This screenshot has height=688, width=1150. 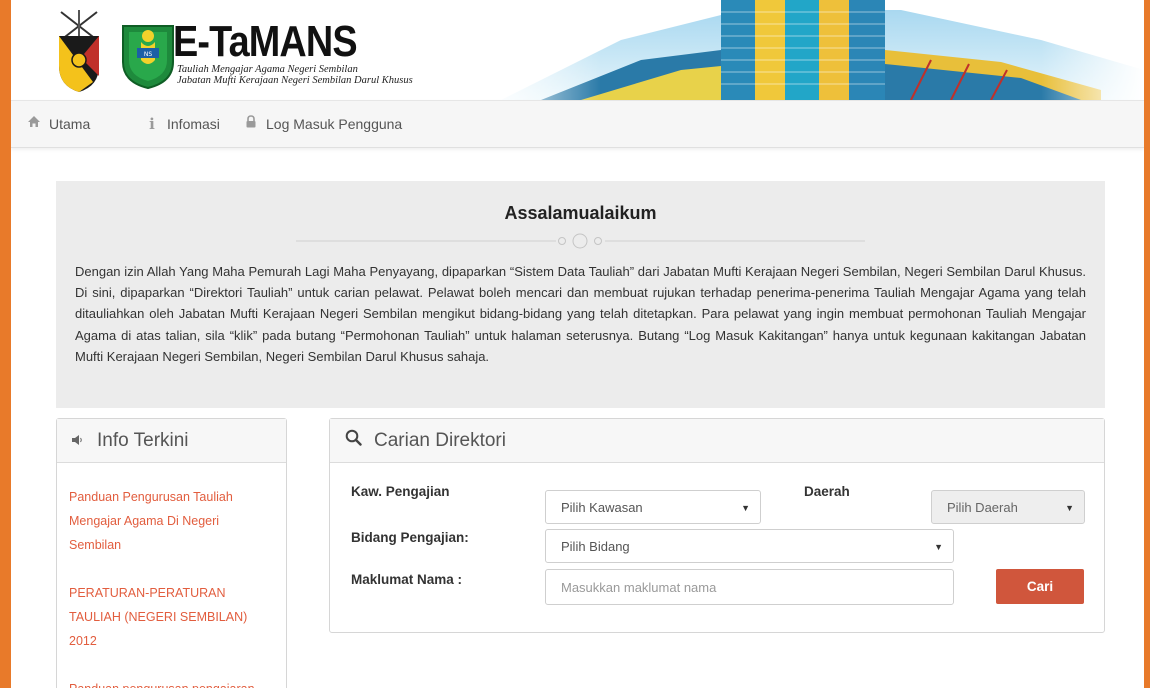 I want to click on info-terkini-title: Info Terkini, so click(x=143, y=440).